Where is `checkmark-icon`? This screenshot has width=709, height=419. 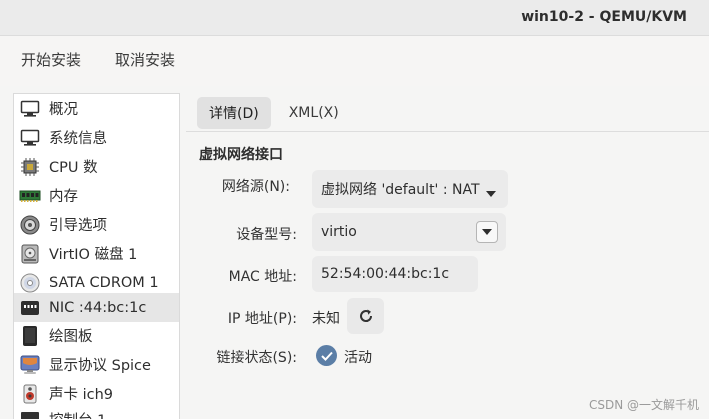 checkmark-icon is located at coordinates (326, 356).